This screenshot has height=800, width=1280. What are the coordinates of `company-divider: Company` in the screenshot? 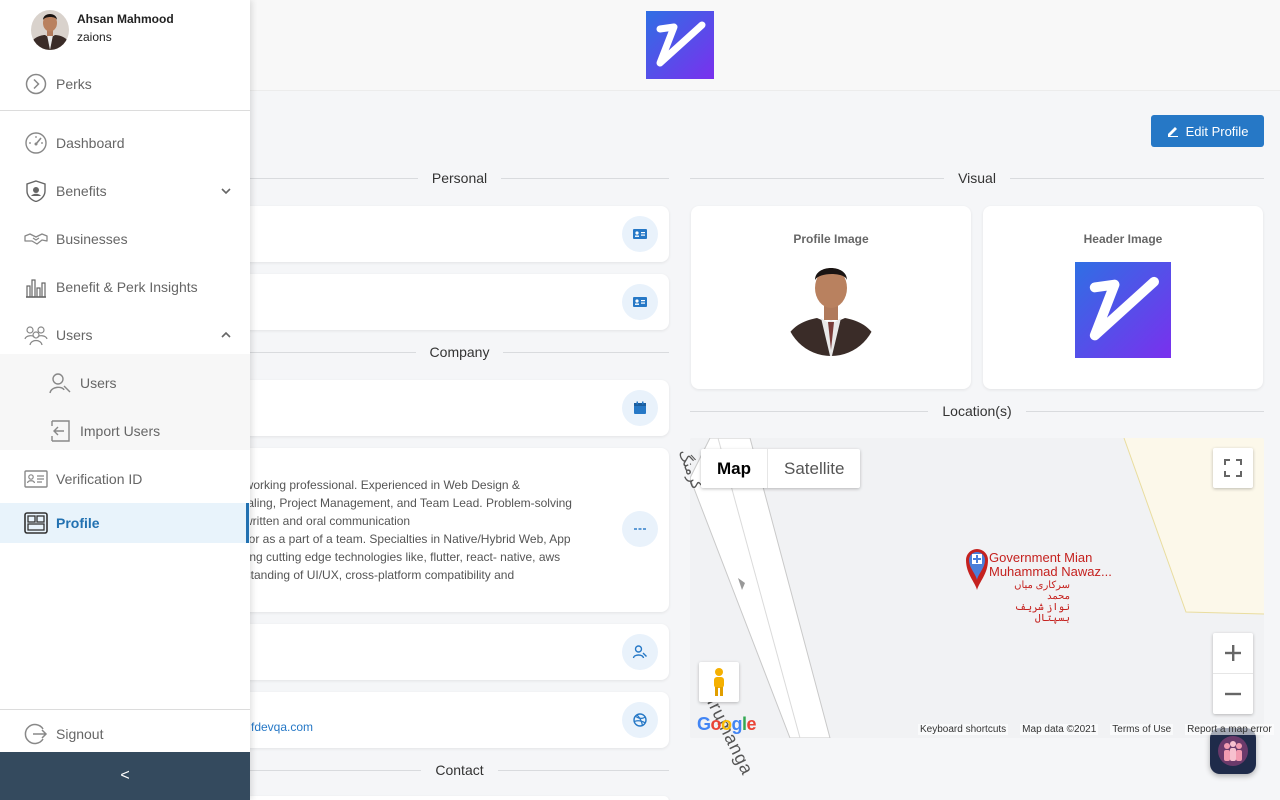 It's located at (460, 352).